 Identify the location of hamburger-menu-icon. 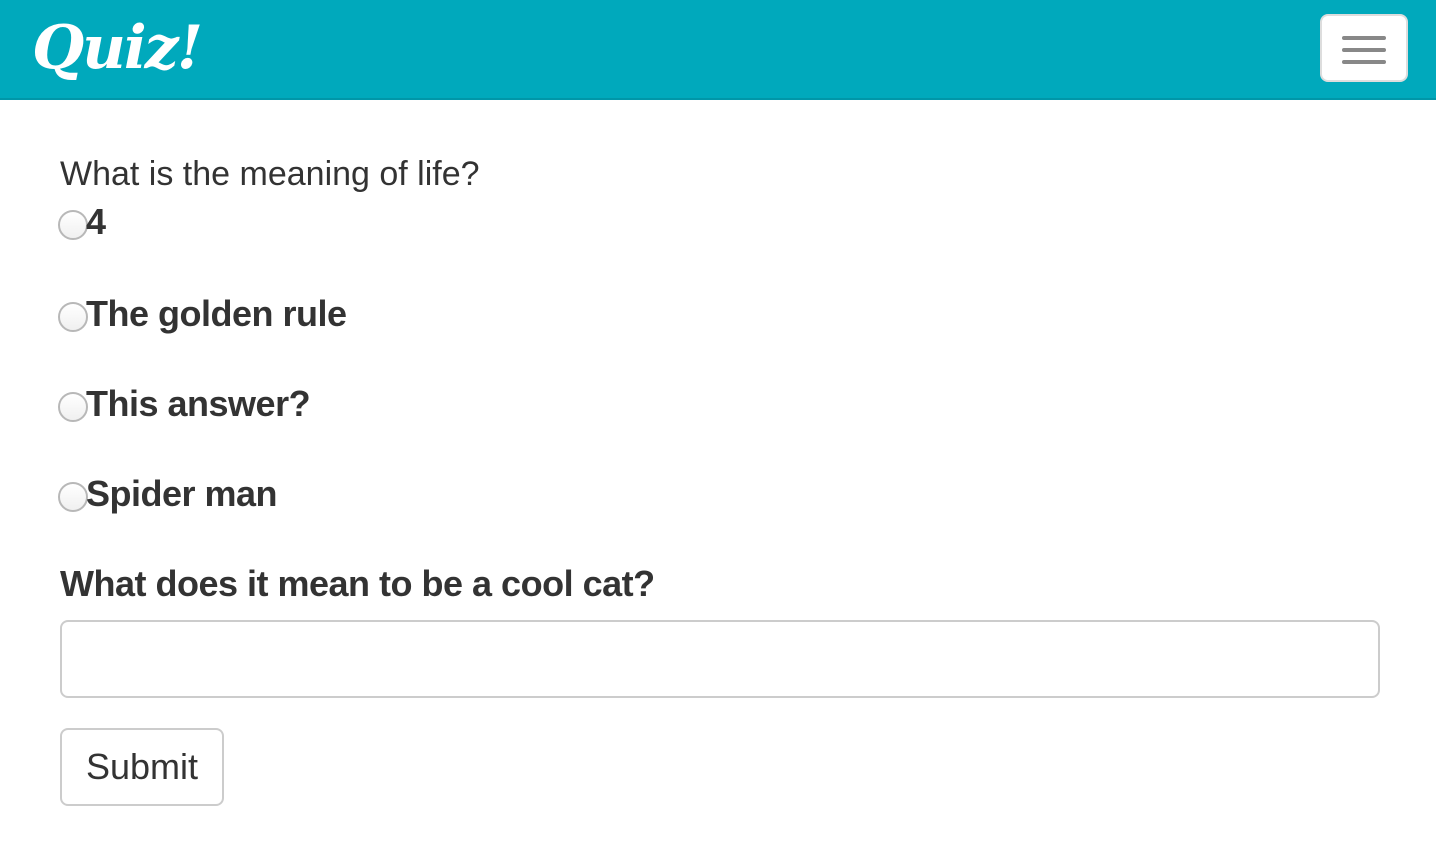
(1364, 38).